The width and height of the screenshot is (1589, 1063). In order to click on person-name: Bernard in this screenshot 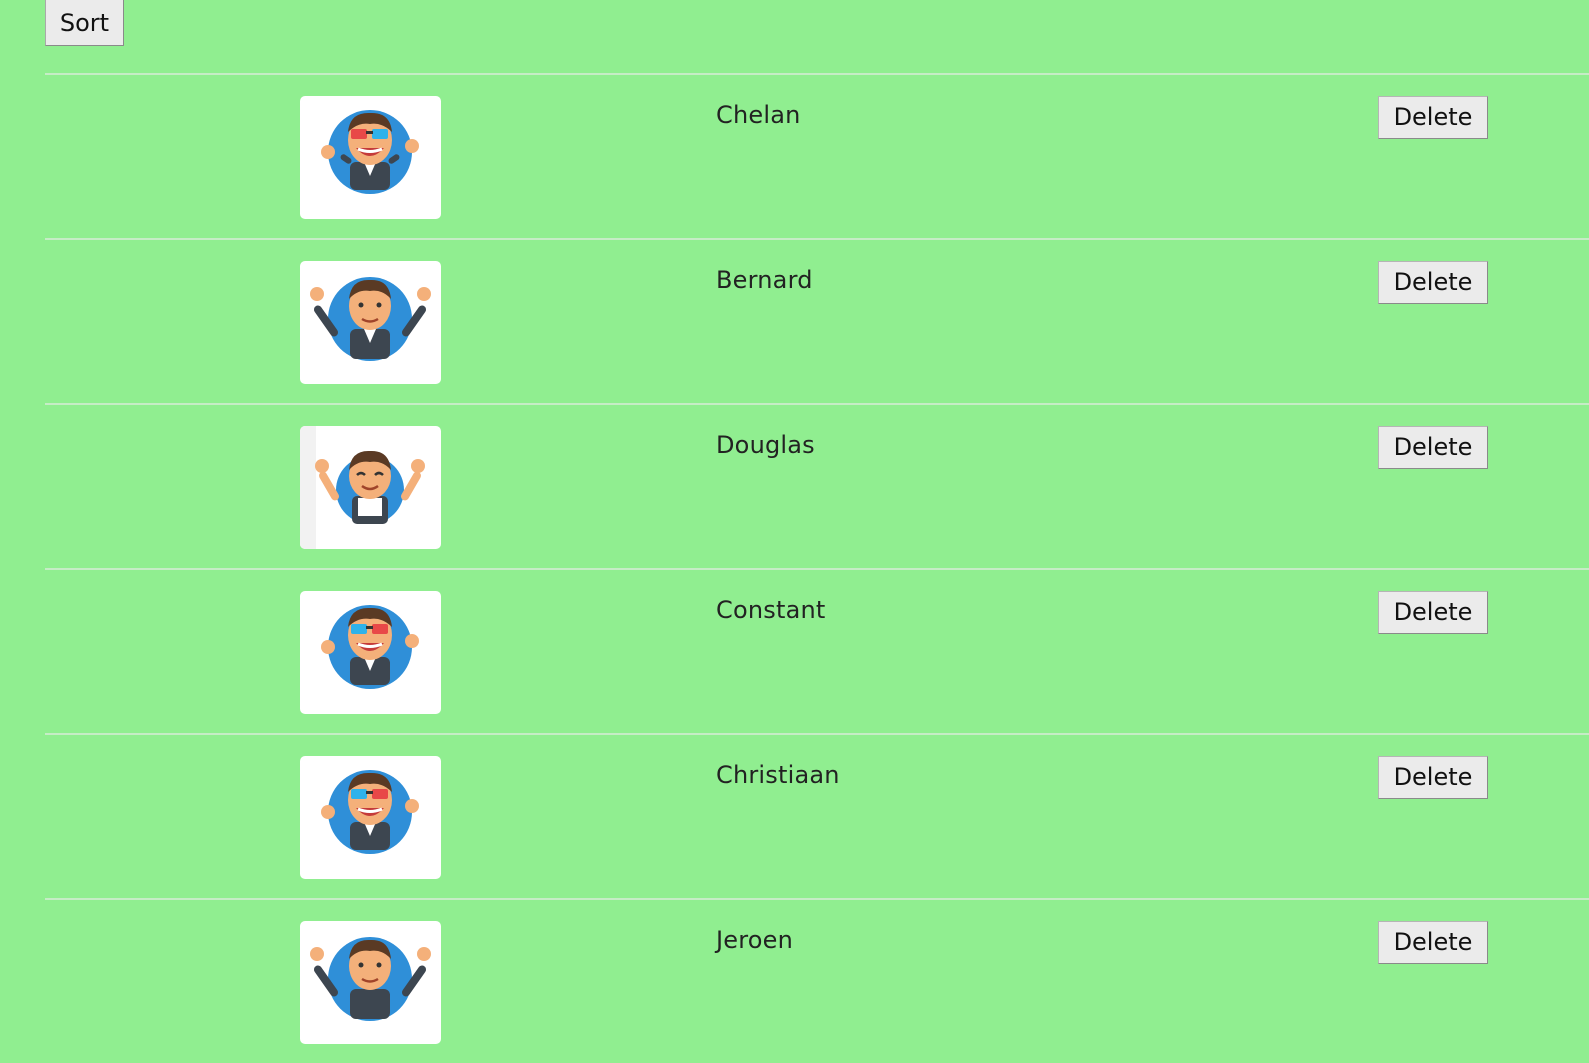, I will do `click(764, 280)`.